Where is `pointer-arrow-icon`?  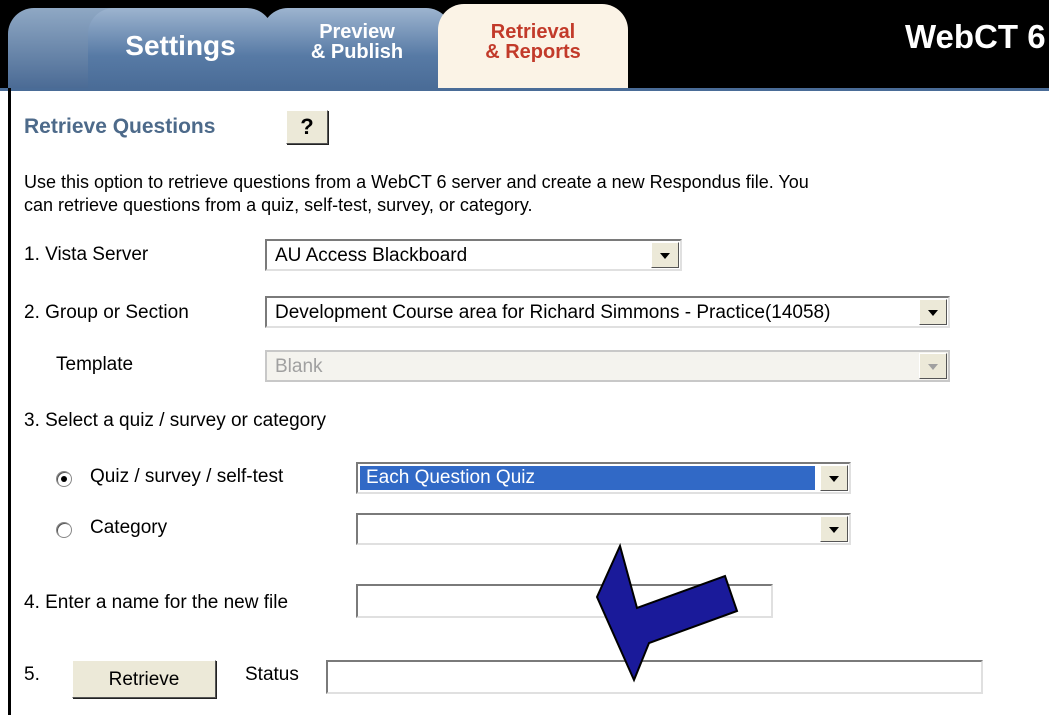
pointer-arrow-icon is located at coordinates (667, 613).